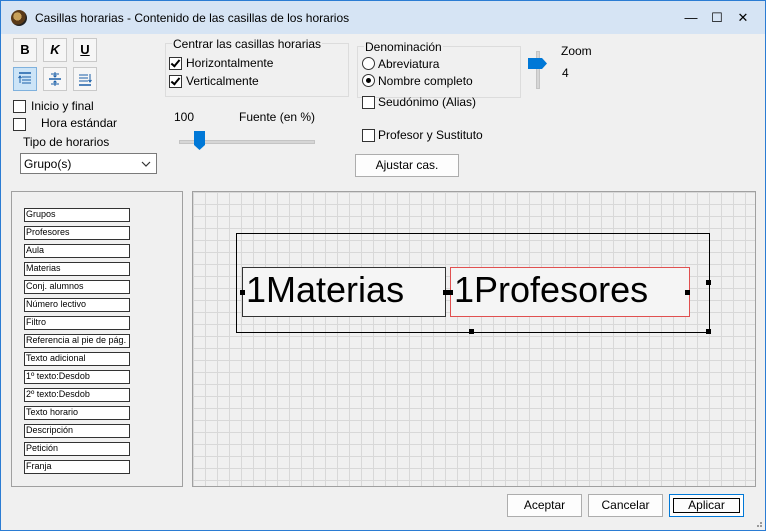 The image size is (766, 531). I want to click on field-item: 1º texto:Desdob, so click(77, 377).